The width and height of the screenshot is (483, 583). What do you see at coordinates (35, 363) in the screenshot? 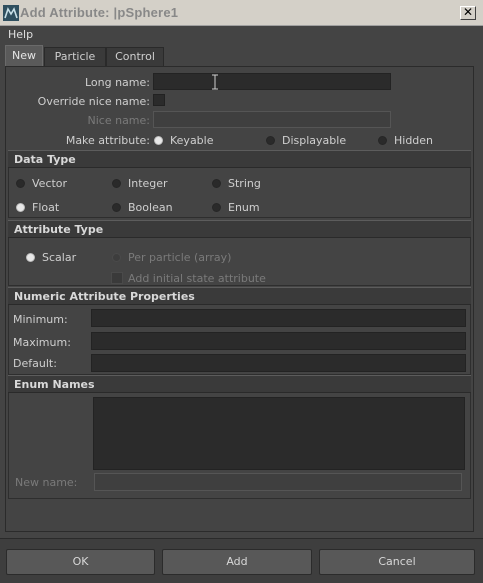
I see `default-label: Default:` at bounding box center [35, 363].